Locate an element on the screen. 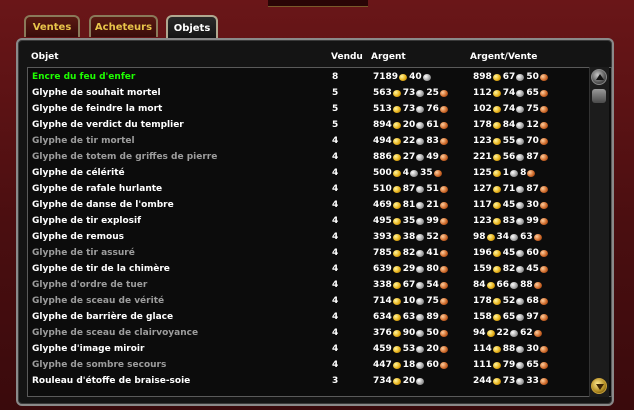 Image resolution: width=634 pixels, height=410 pixels. gold-amount: 469 is located at coordinates (382, 205).